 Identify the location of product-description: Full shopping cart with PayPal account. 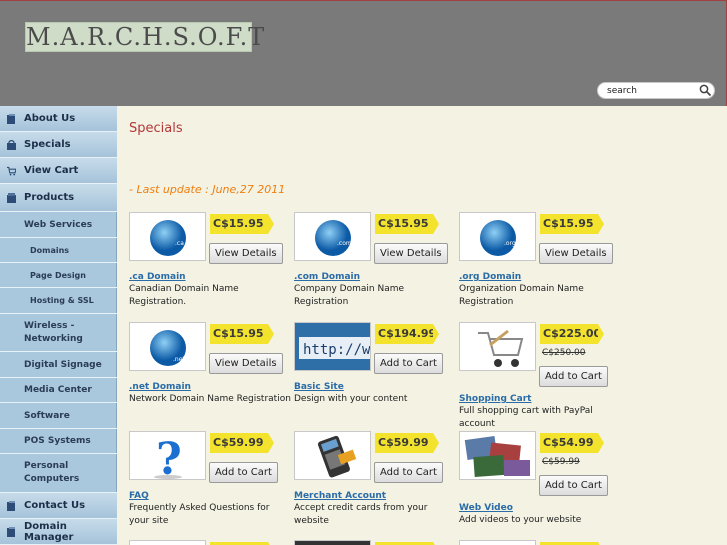
(526, 417).